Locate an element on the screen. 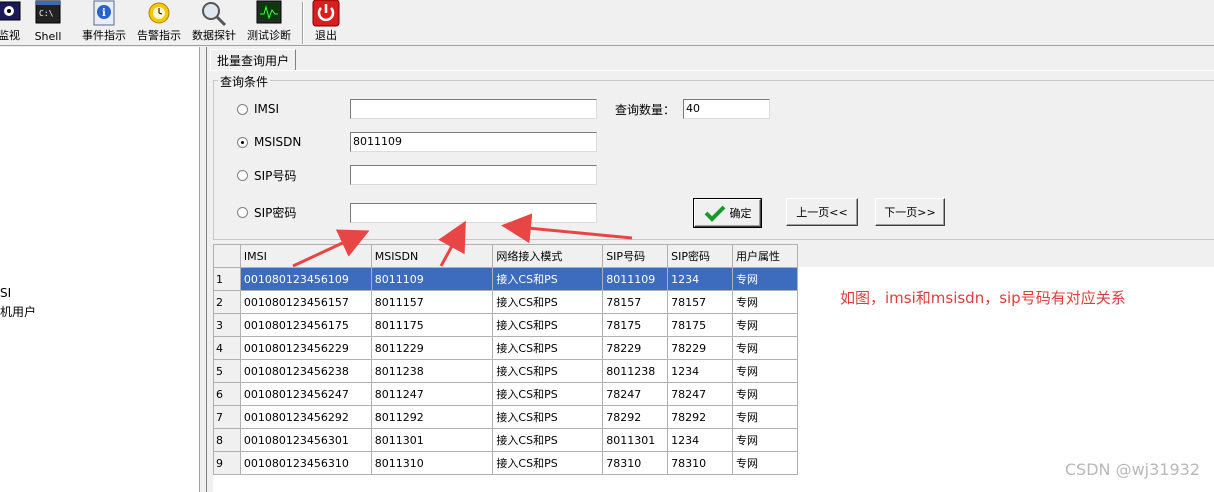 The width and height of the screenshot is (1214, 492). table-cell: 8011175 is located at coordinates (432, 325).